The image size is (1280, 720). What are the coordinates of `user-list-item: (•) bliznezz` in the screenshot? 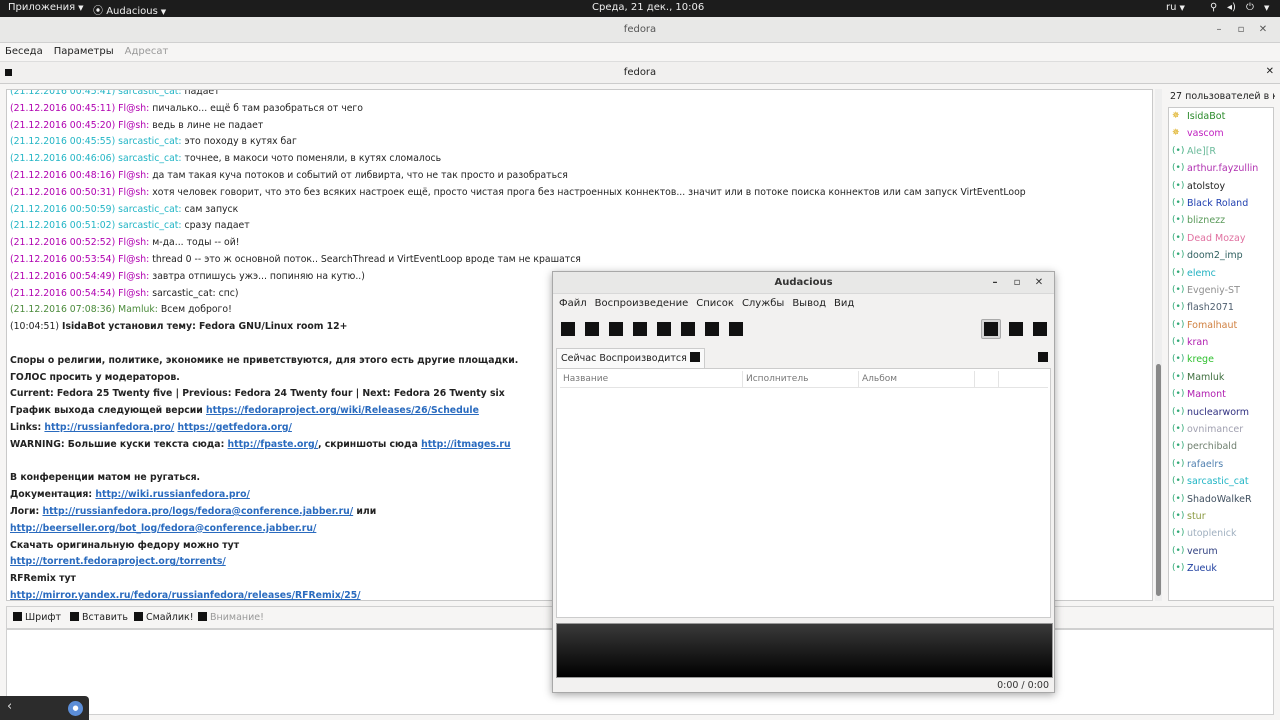 It's located at (1221, 220).